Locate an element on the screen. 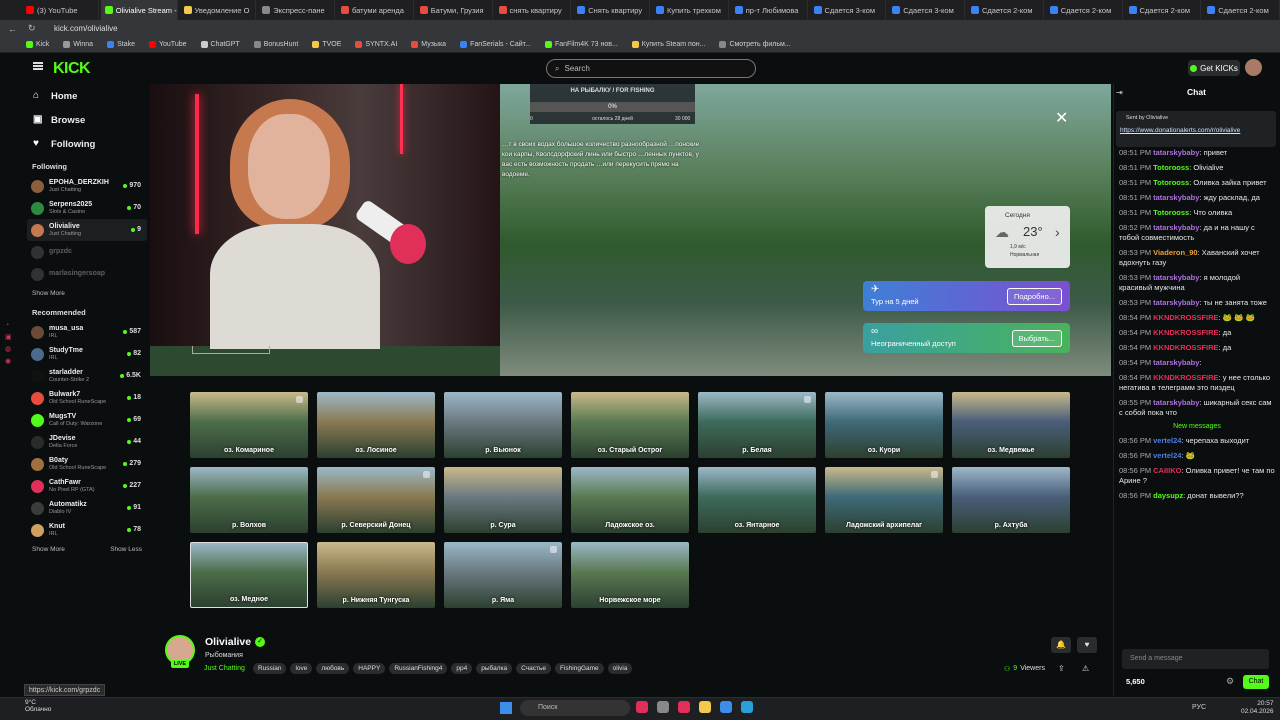 This screenshot has width=1280, height=720. heart-icon: ♥ is located at coordinates (1087, 645).